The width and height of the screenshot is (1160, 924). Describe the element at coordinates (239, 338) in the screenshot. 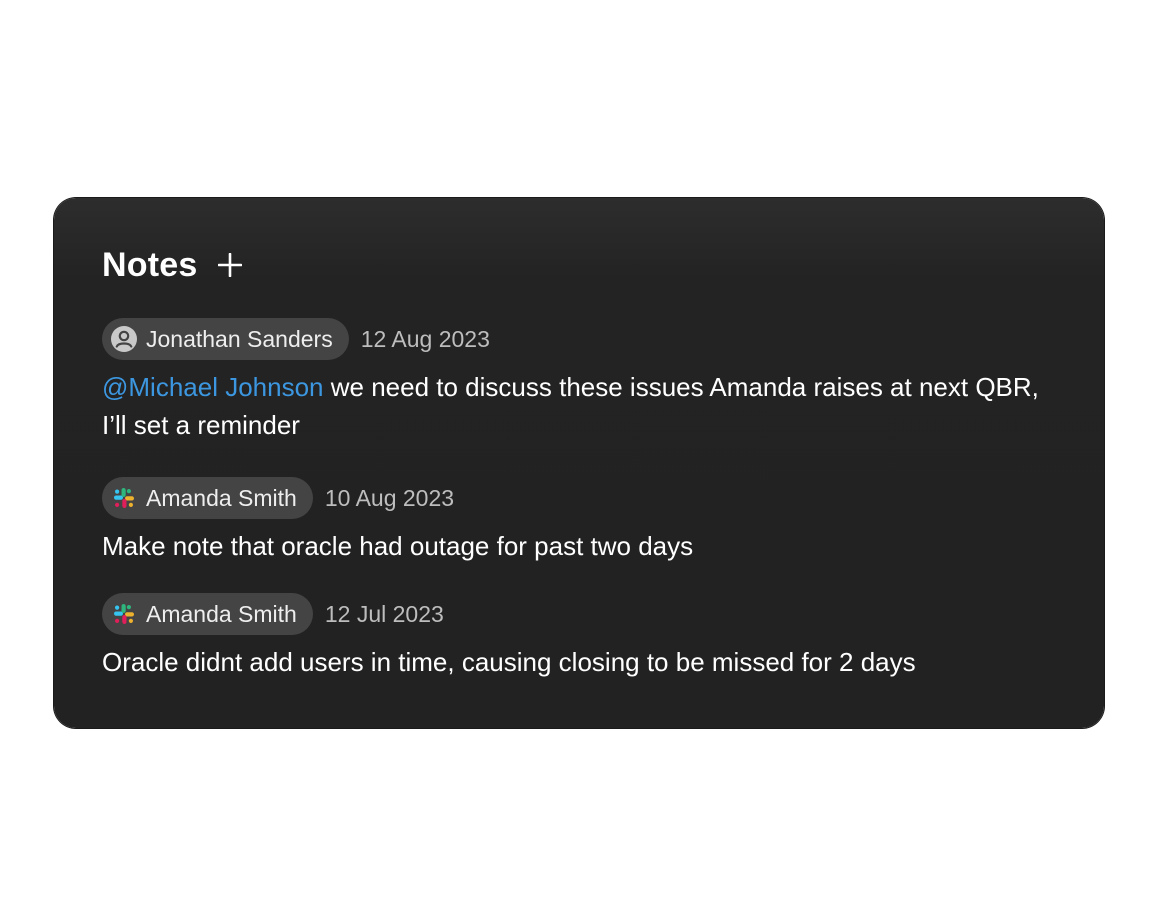

I see `author-name: Jonathan Sanders` at that location.